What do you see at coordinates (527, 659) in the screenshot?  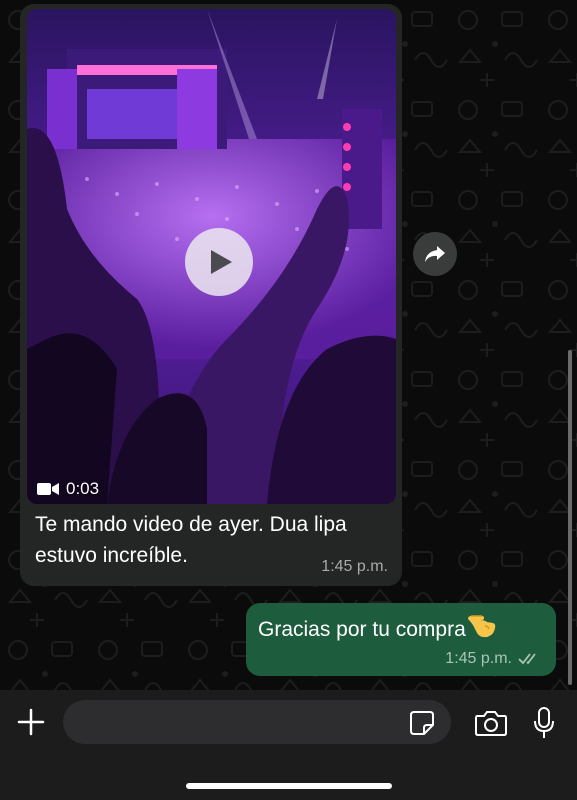 I see `double-check-icon` at bounding box center [527, 659].